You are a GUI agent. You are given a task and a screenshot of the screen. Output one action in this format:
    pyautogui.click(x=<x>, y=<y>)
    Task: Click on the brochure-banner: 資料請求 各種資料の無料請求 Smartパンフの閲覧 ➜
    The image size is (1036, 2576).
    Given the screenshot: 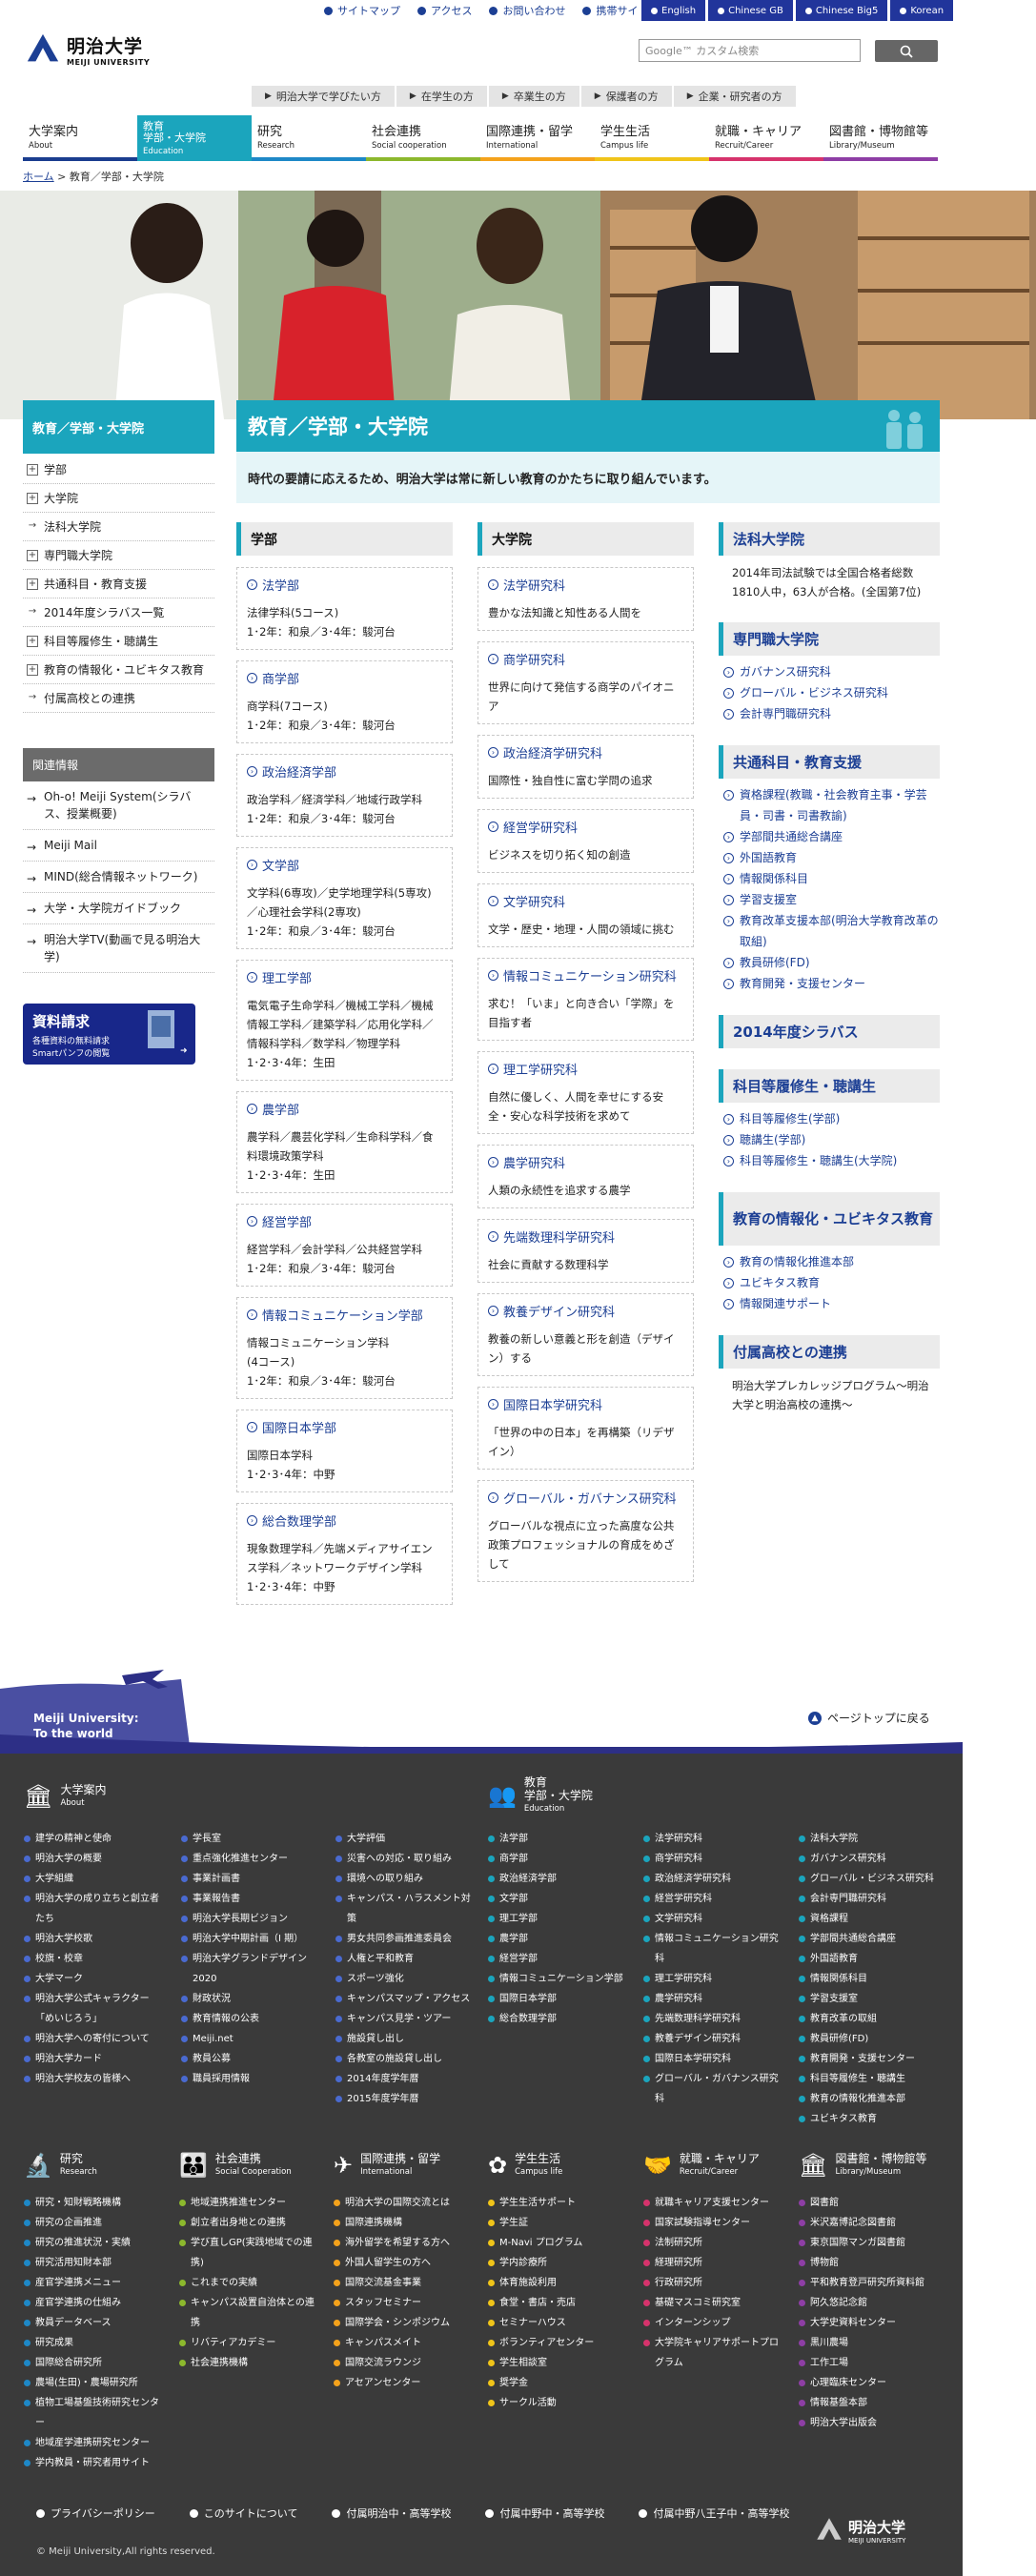 What is the action you would take?
    pyautogui.click(x=109, y=1034)
    